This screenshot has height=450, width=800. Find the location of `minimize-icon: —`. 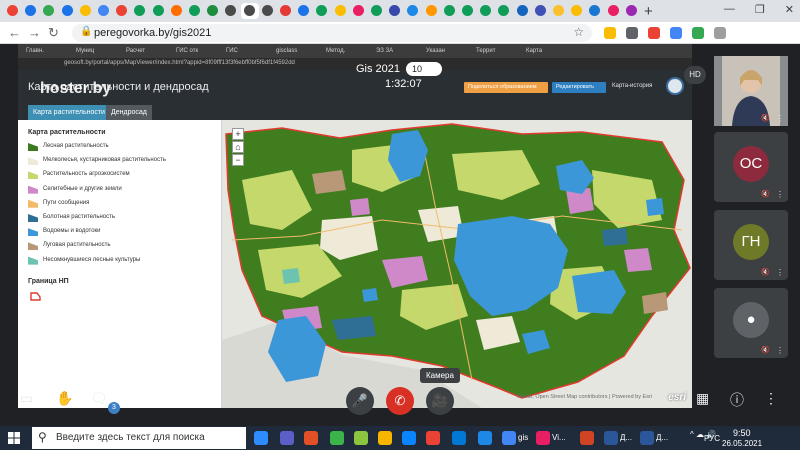

minimize-icon: — is located at coordinates (729, 9).